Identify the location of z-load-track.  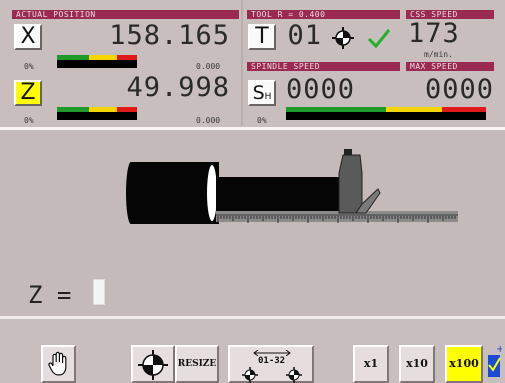
(97, 116).